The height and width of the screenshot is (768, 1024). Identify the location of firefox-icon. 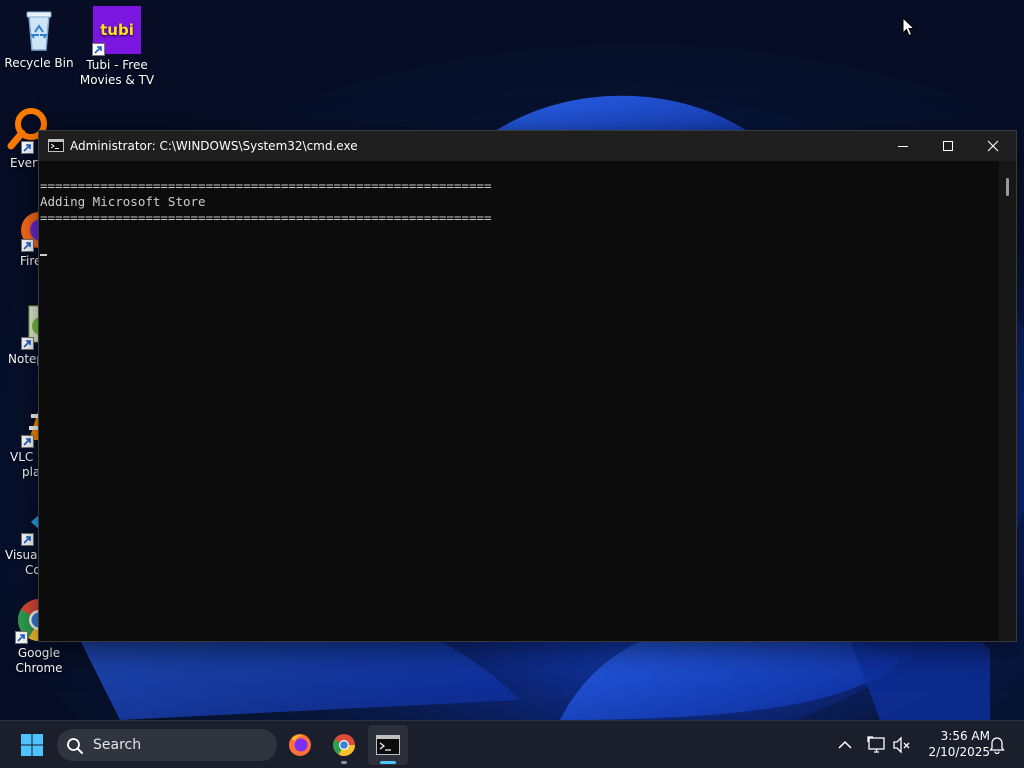
(300, 745).